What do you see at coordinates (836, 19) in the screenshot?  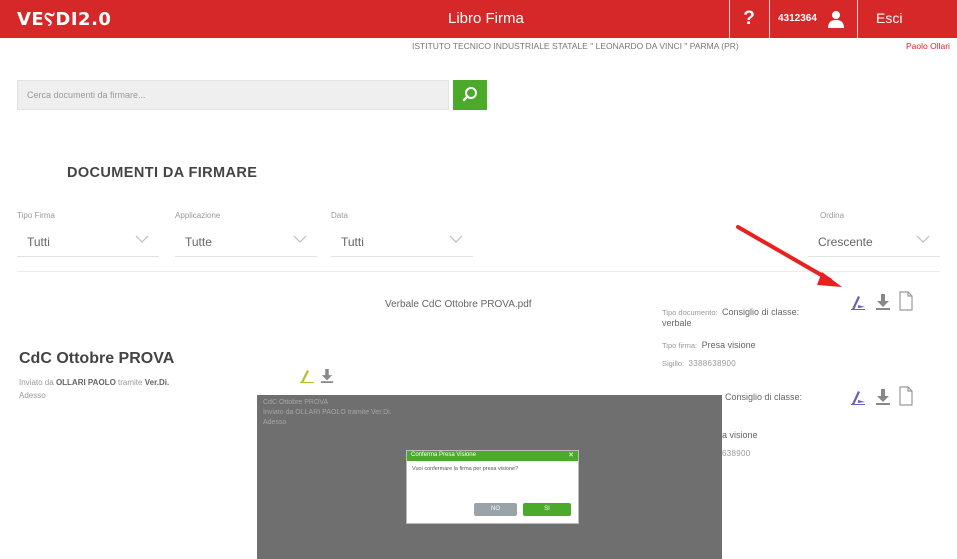 I see `user-icon` at bounding box center [836, 19].